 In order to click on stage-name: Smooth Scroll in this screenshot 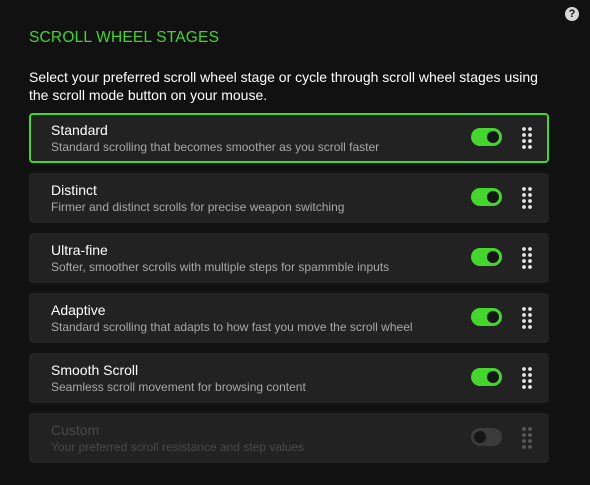, I will do `click(95, 370)`.